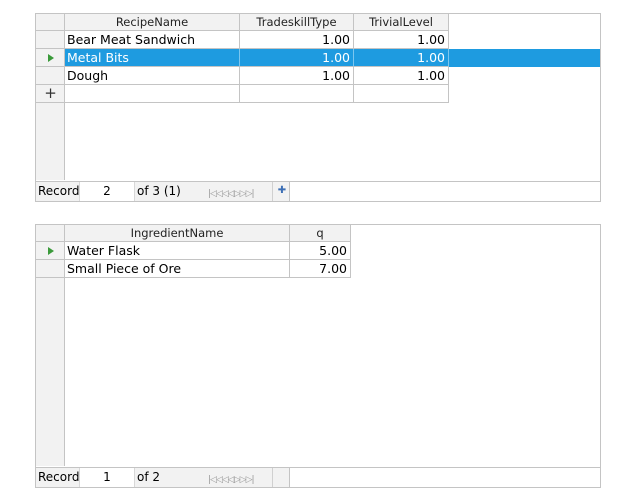 This screenshot has width=619, height=500. I want to click on table-row: Bear Meat Sandwich 1.00 1.00, so click(257, 40).